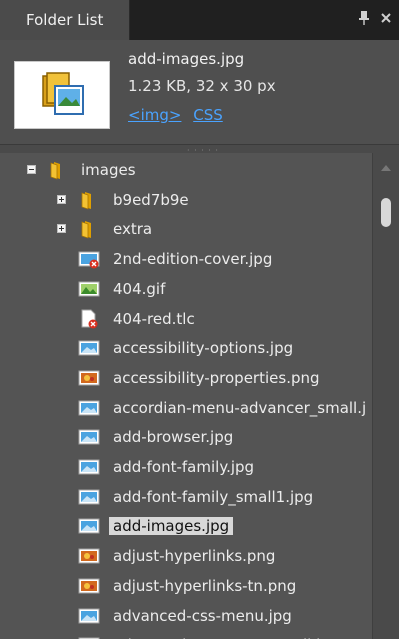 The image size is (399, 639). Describe the element at coordinates (186, 635) in the screenshot. I see `file-row: advanced-css-menu_small.jpg` at that location.